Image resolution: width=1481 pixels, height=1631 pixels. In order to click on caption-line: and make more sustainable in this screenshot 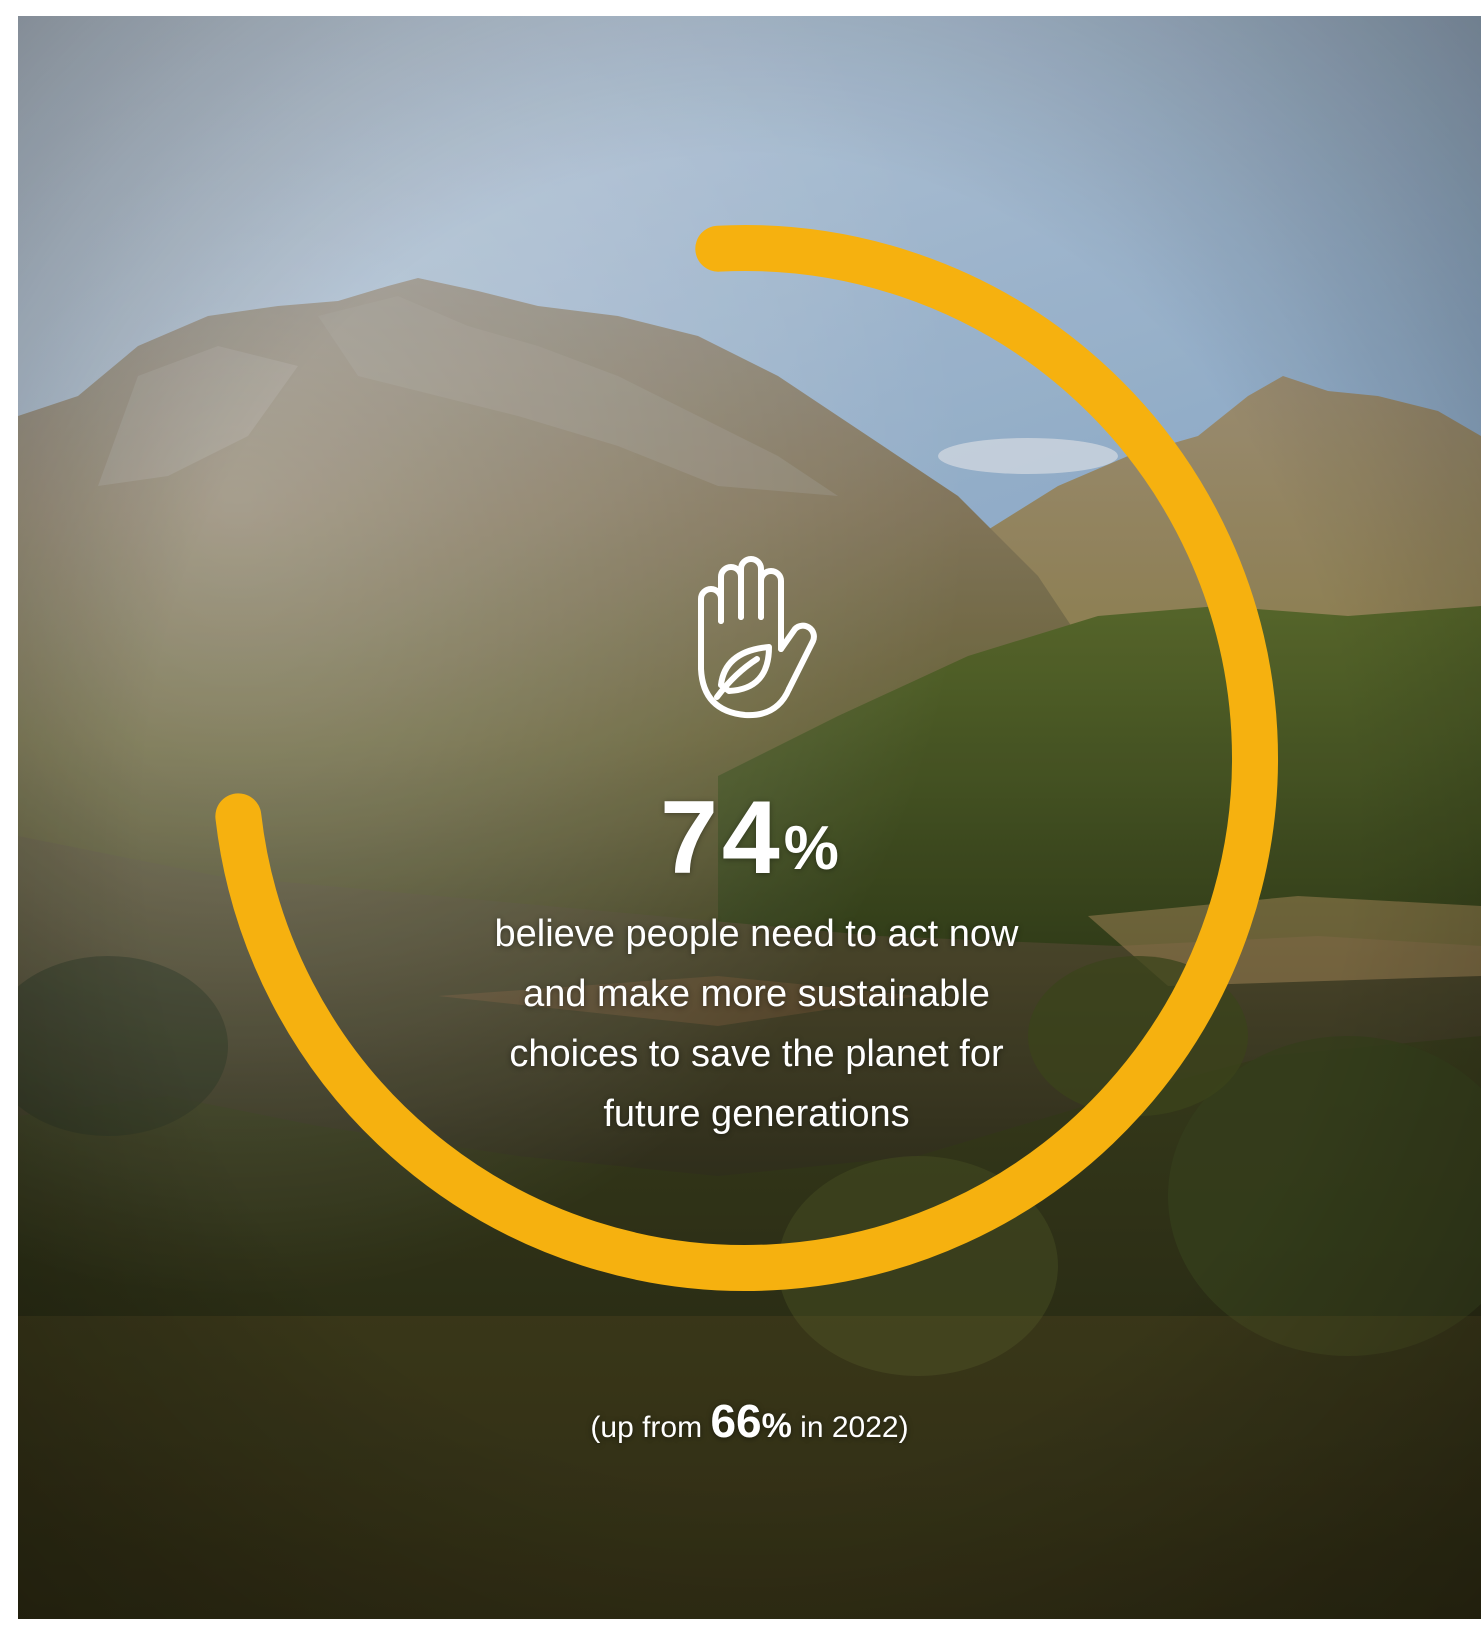, I will do `click(756, 994)`.